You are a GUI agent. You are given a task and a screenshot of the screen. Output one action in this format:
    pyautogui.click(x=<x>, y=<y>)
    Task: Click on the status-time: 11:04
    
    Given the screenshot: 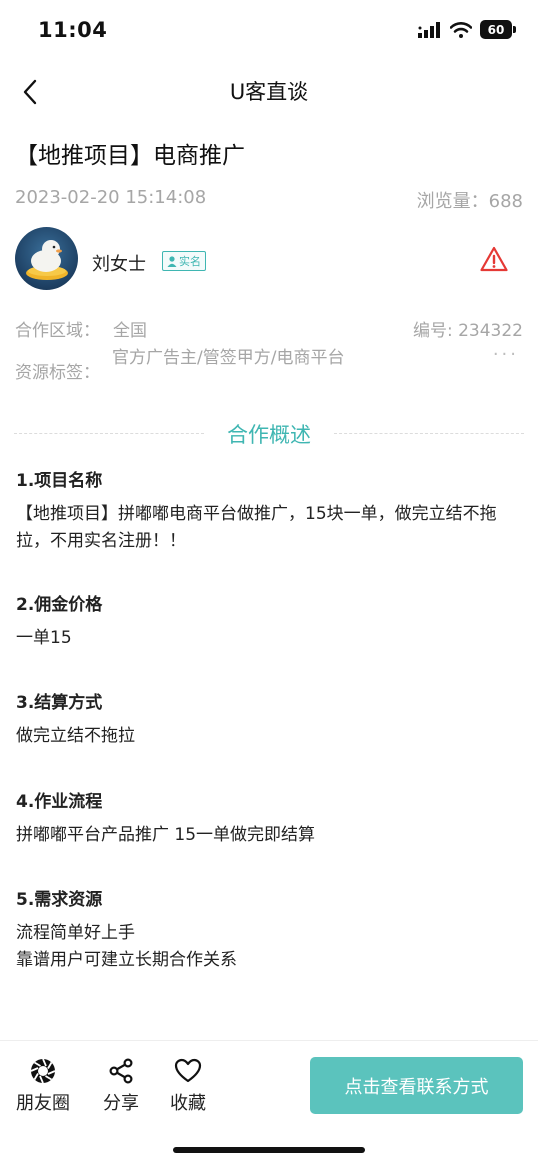 What is the action you would take?
    pyautogui.click(x=73, y=30)
    